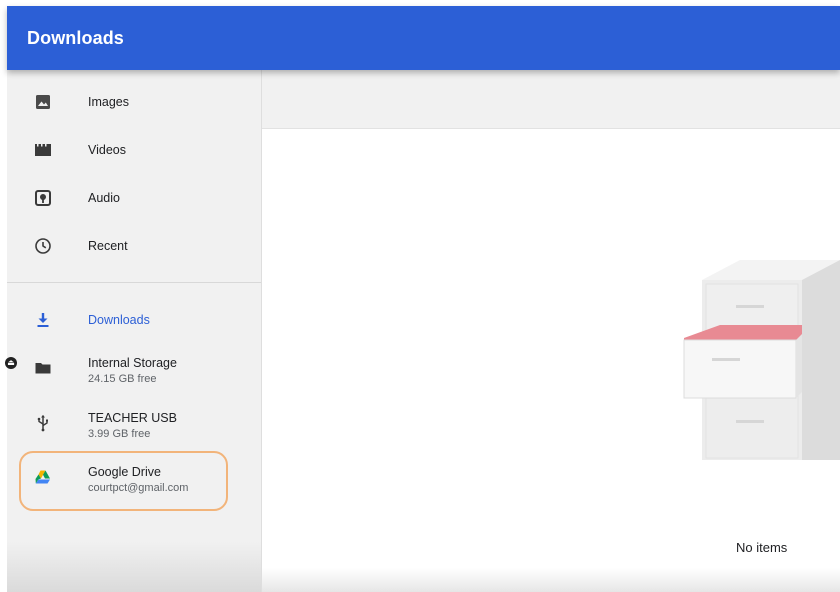 The image size is (840, 592). I want to click on sidebar-item-label: Recent, so click(108, 246).